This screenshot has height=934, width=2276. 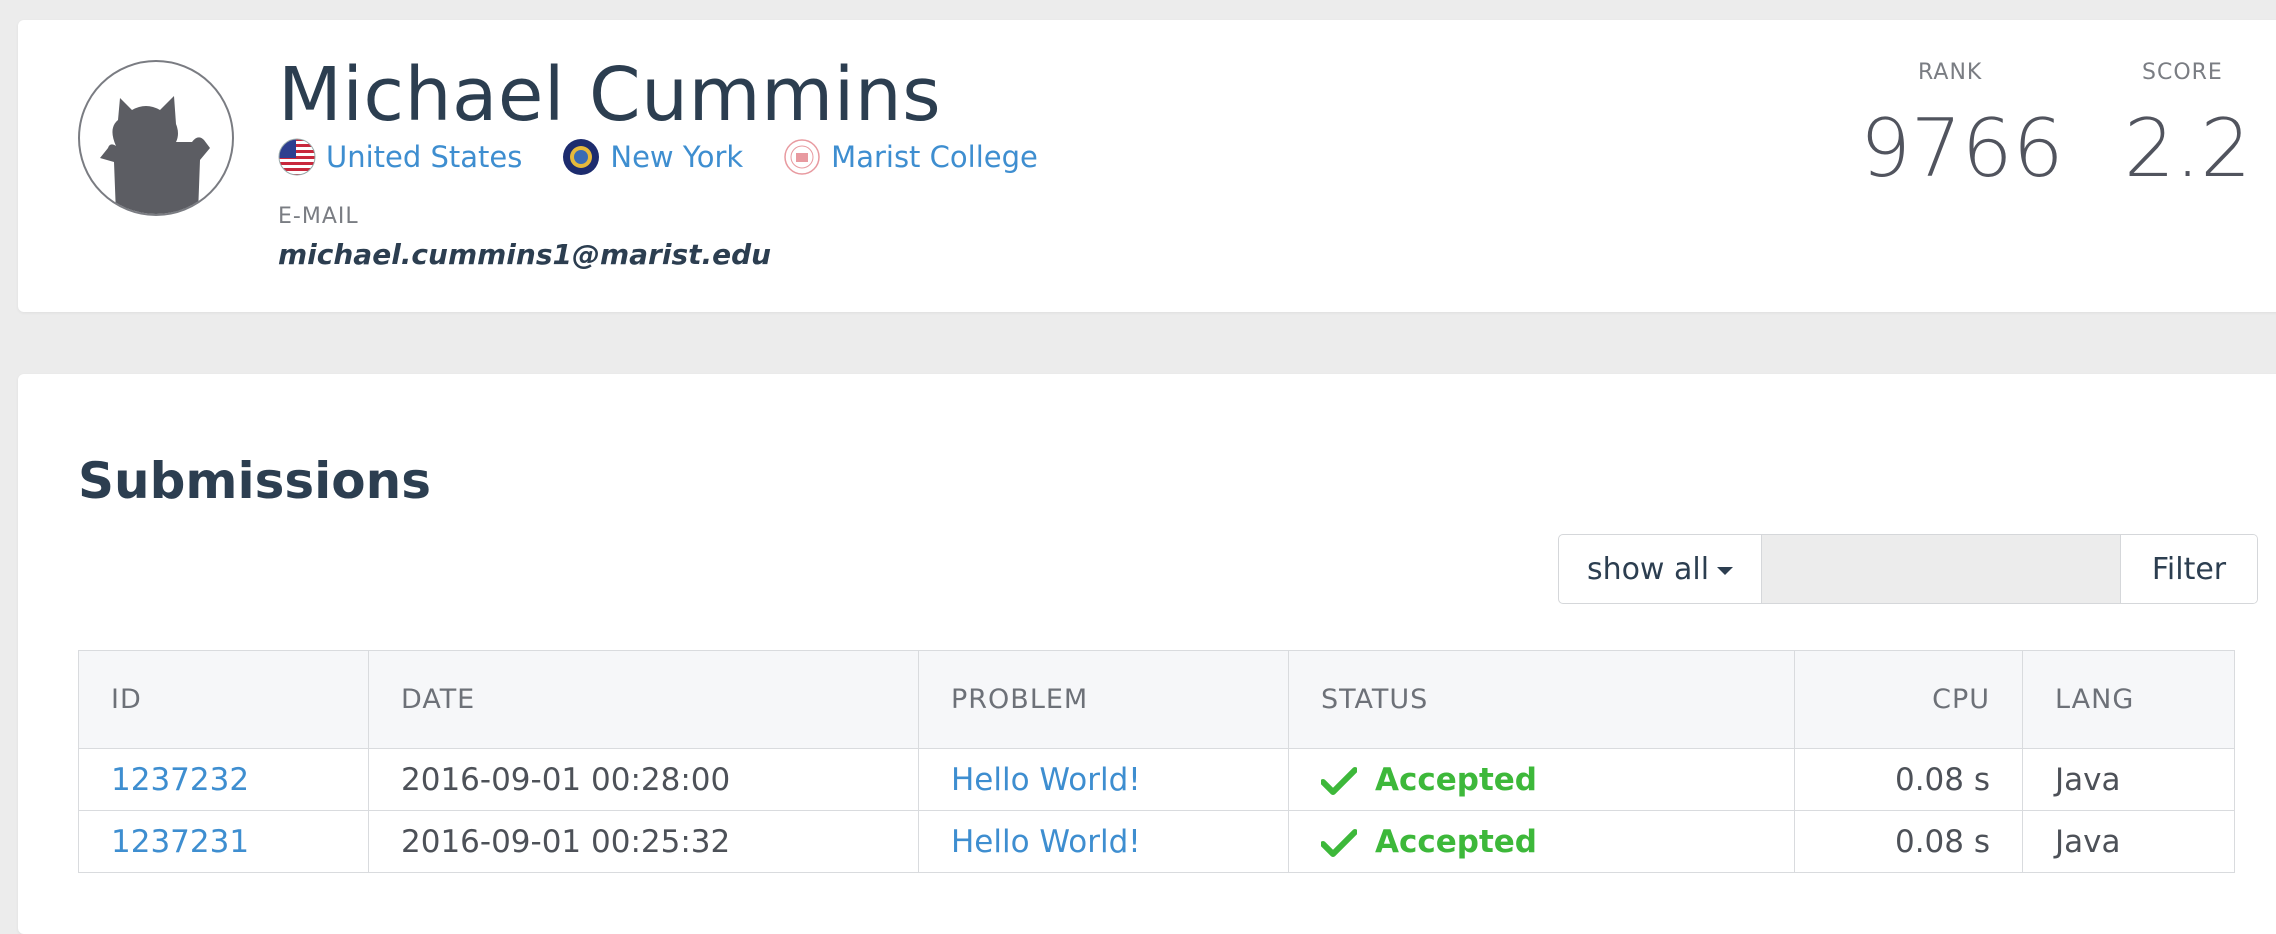 I want to click on avatar, so click(x=156, y=138).